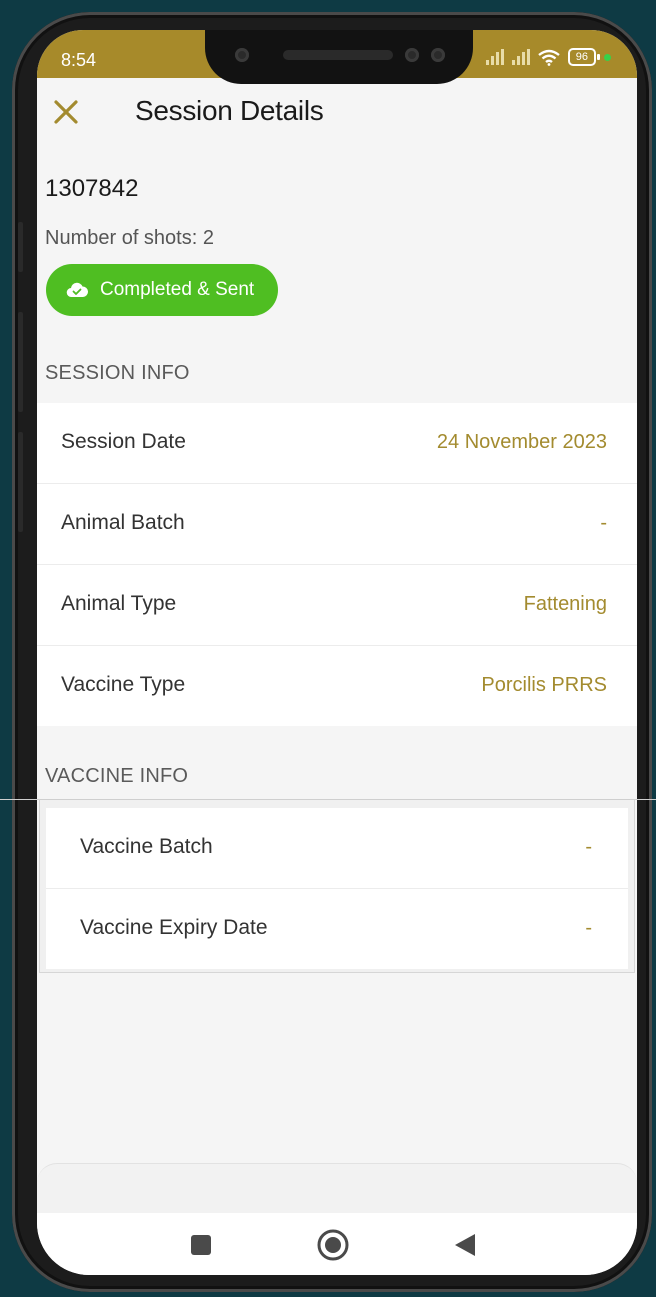 Image resolution: width=656 pixels, height=1297 pixels. I want to click on wifi-icon, so click(549, 57).